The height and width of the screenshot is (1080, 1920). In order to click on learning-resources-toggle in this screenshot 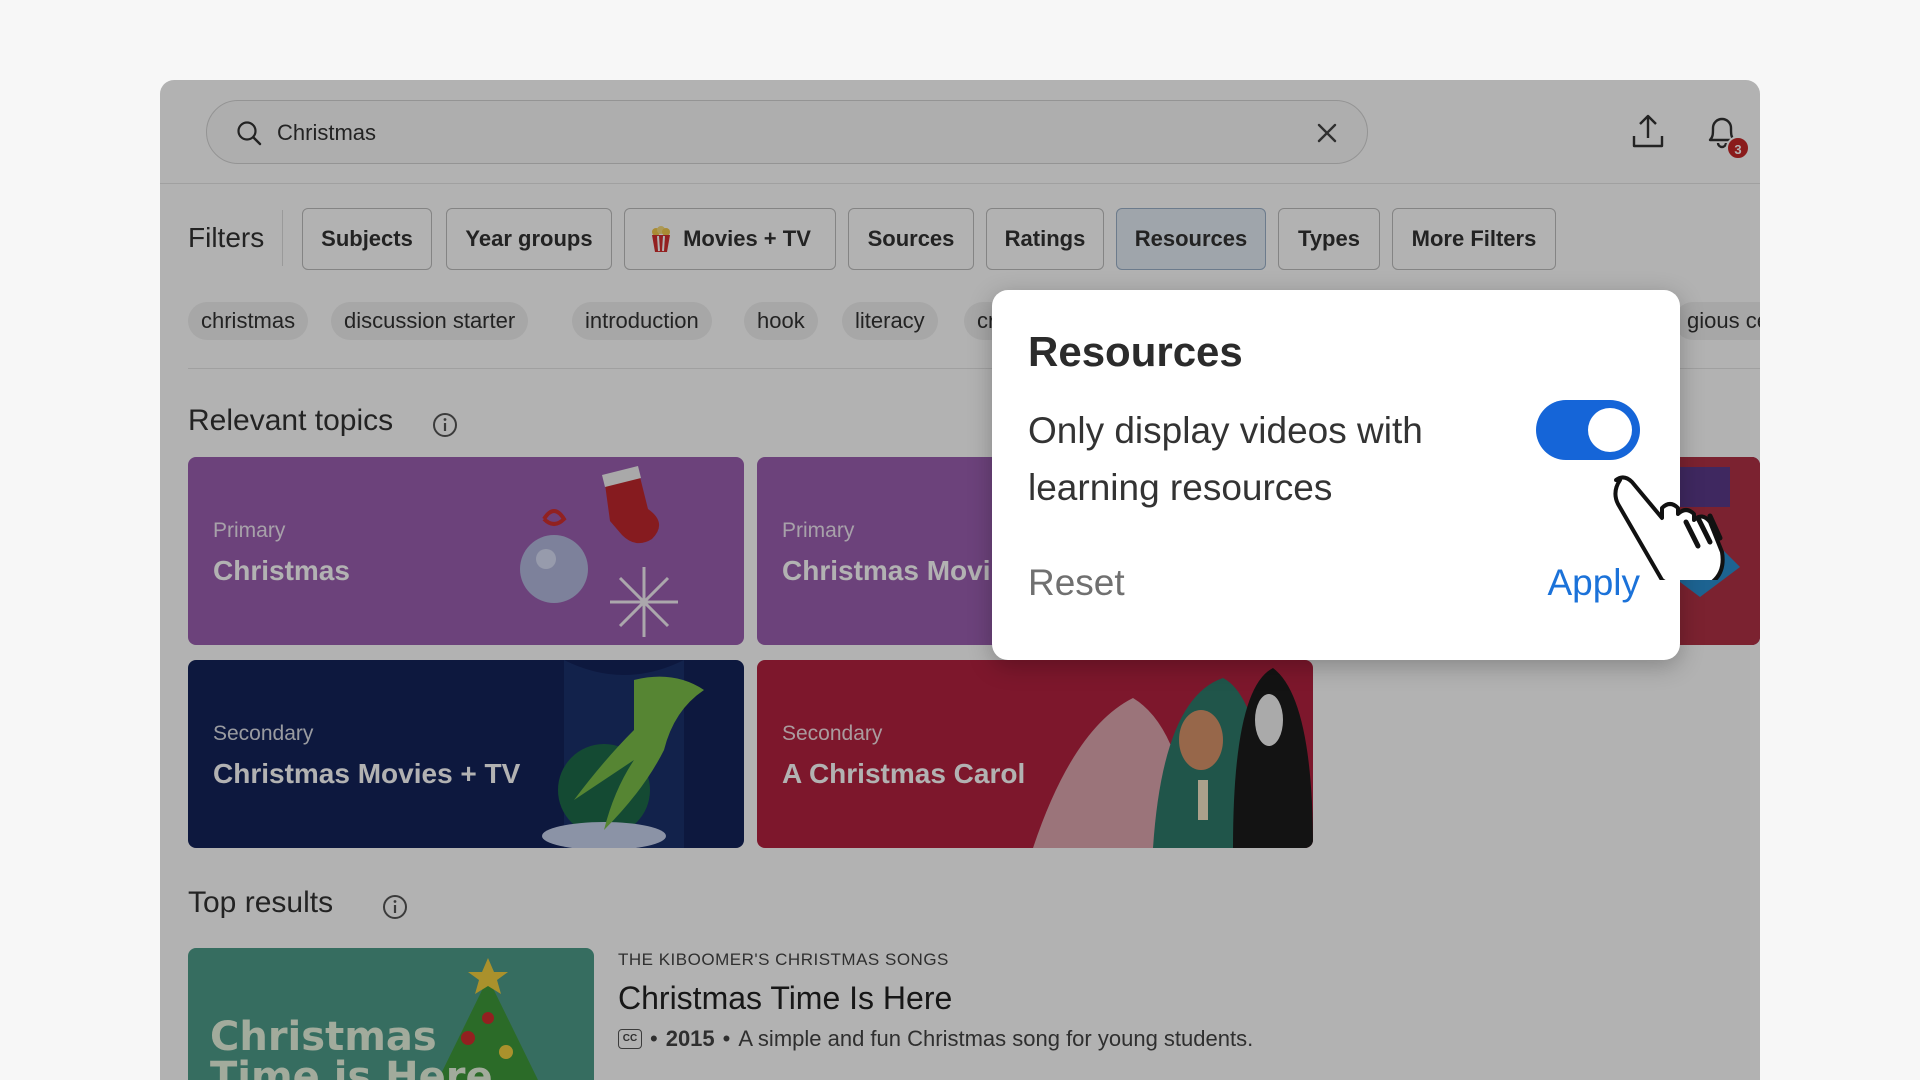, I will do `click(1588, 430)`.